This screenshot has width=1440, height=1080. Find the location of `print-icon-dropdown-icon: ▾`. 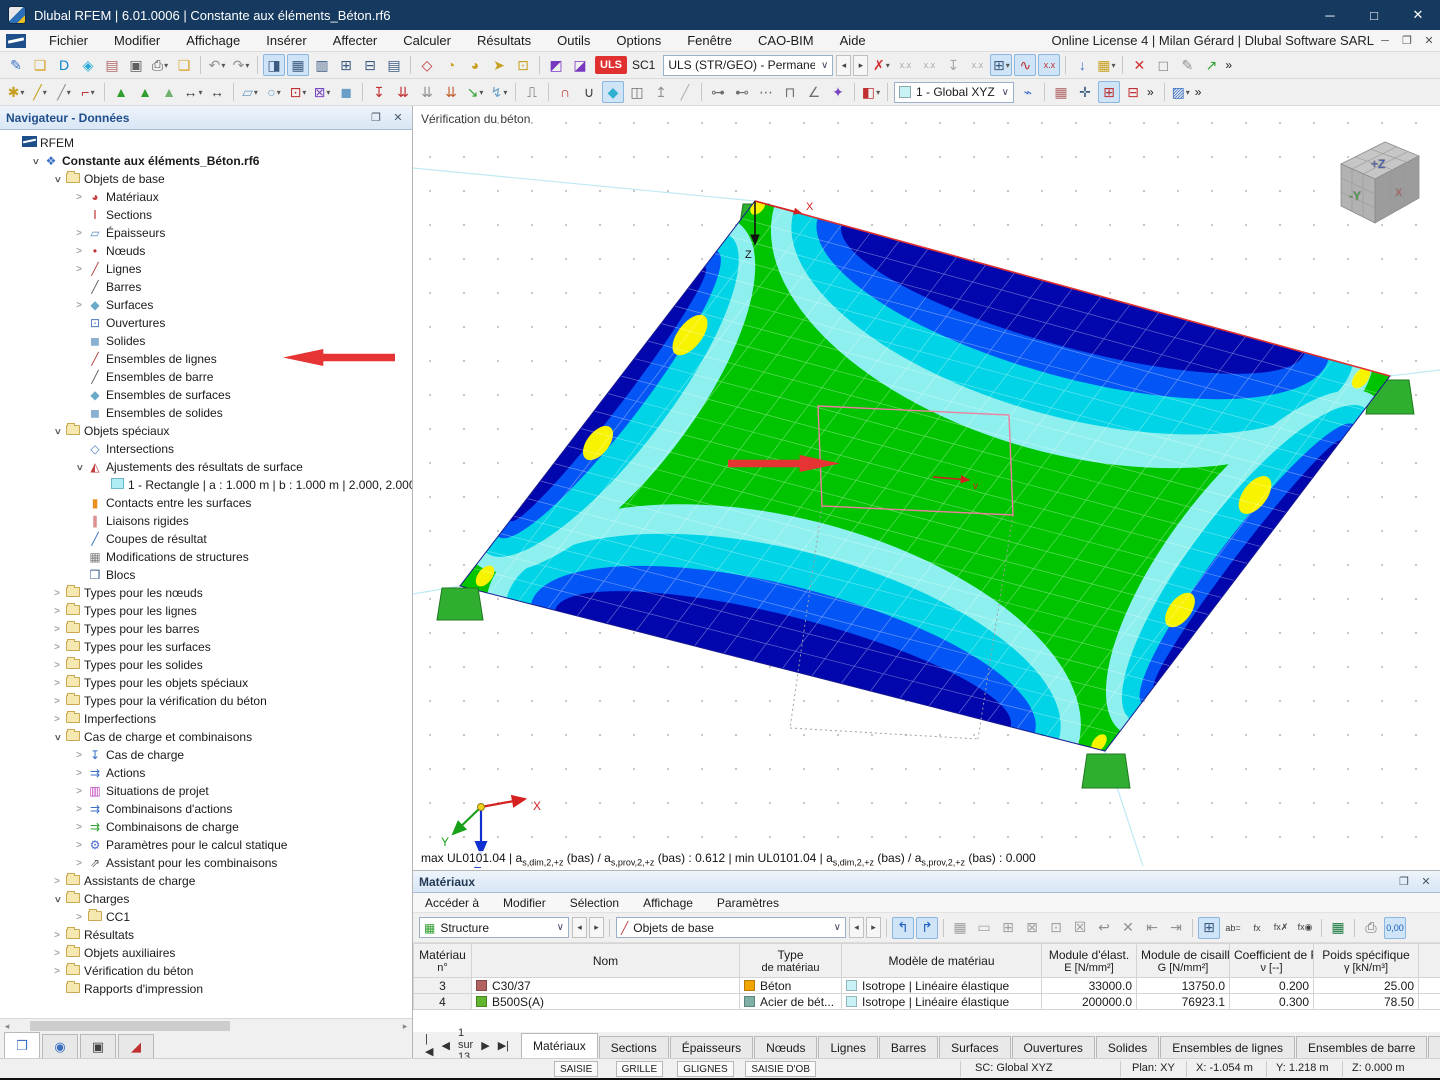

print-icon-dropdown-icon: ▾ is located at coordinates (166, 65).